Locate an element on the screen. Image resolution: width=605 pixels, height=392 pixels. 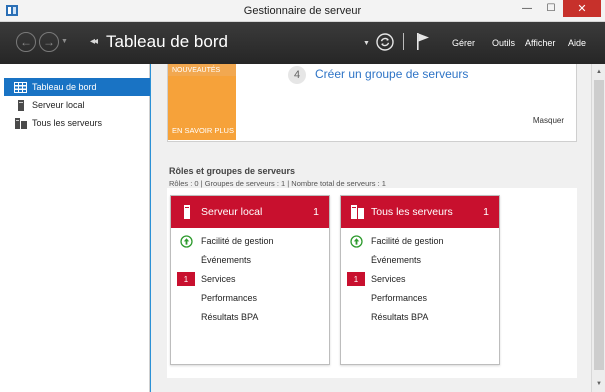
tile-header: Tous les serveurs 1 is located at coordinates (420, 212).